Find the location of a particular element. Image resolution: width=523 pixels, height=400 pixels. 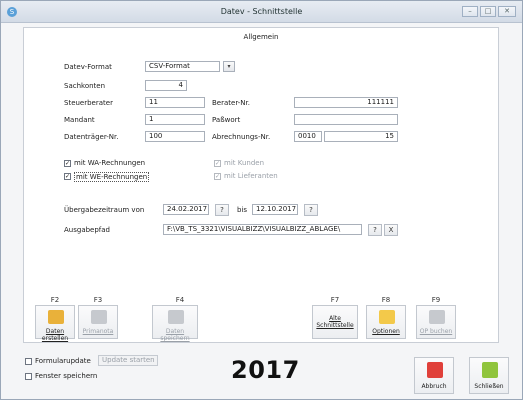

we-checkbox: ✓ is located at coordinates (67, 176).